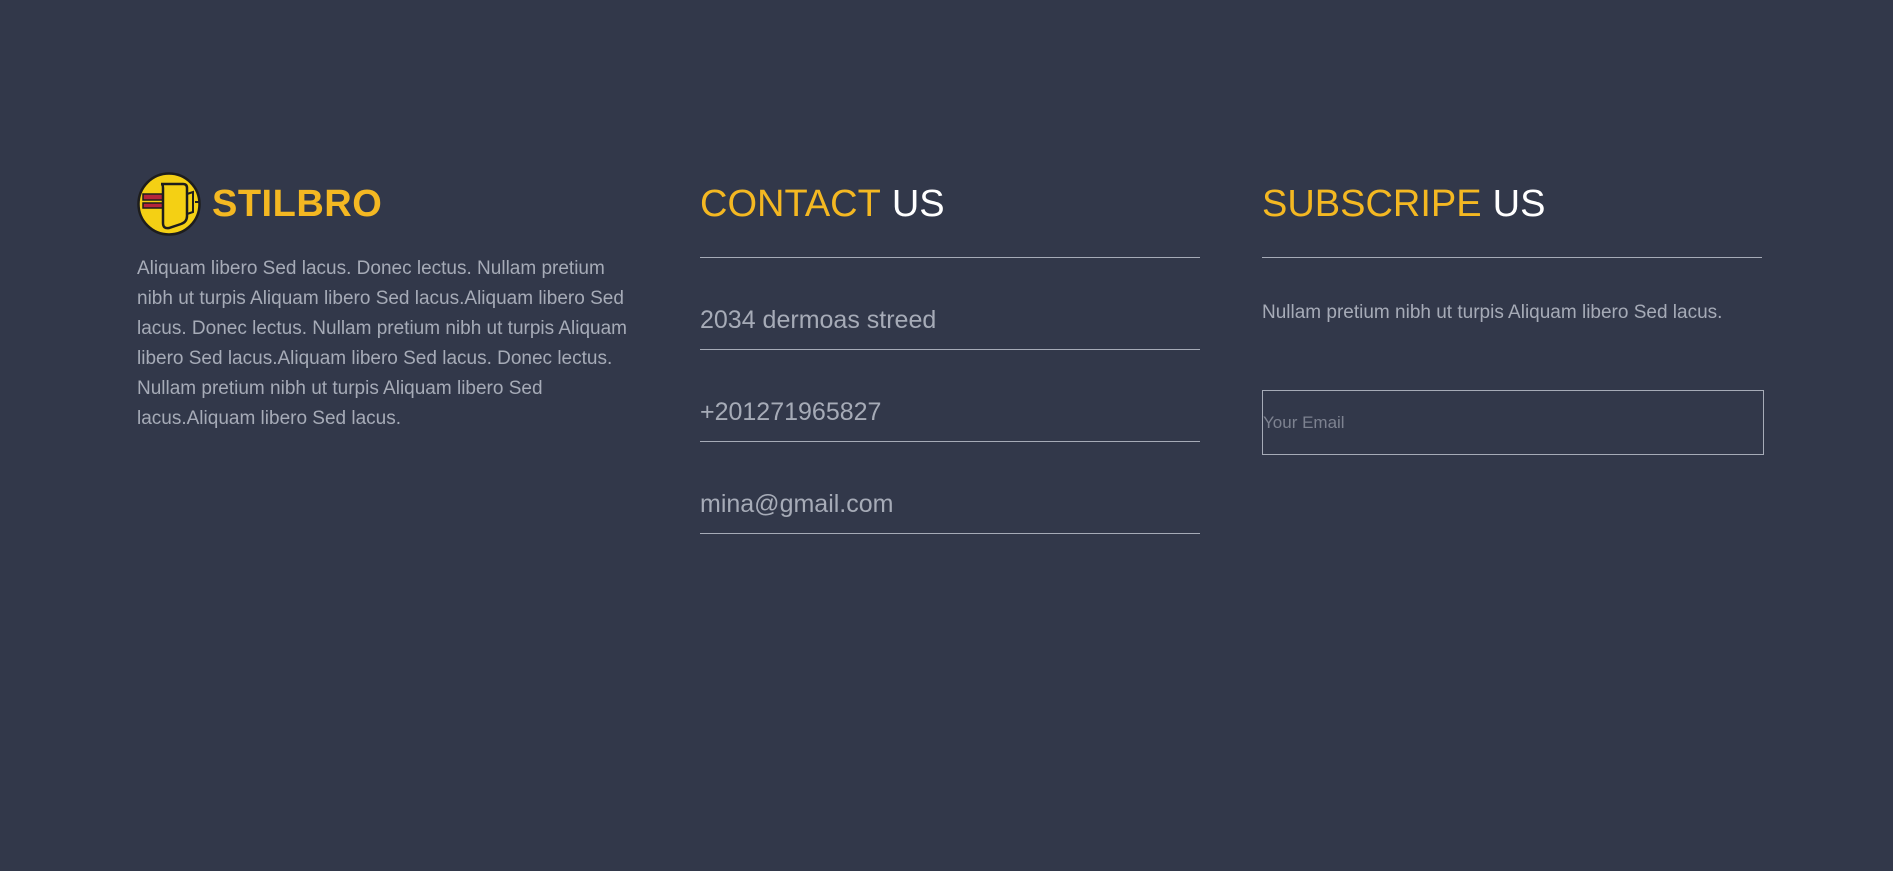 The image size is (1893, 871). Describe the element at coordinates (790, 204) in the screenshot. I see `contact-title-accent: CONTACT` at that location.